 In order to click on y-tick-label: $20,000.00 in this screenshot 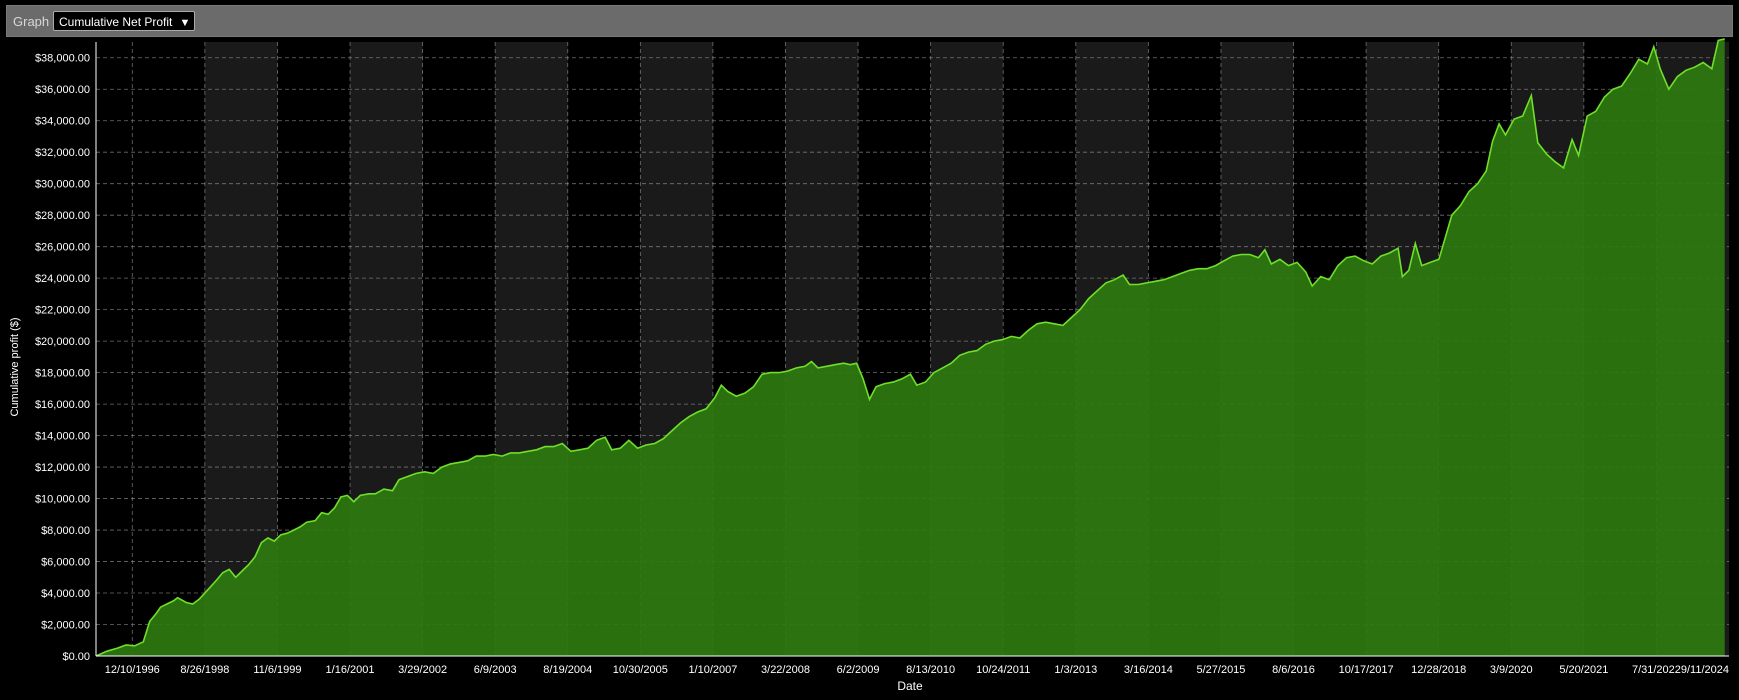, I will do `click(62, 342)`.